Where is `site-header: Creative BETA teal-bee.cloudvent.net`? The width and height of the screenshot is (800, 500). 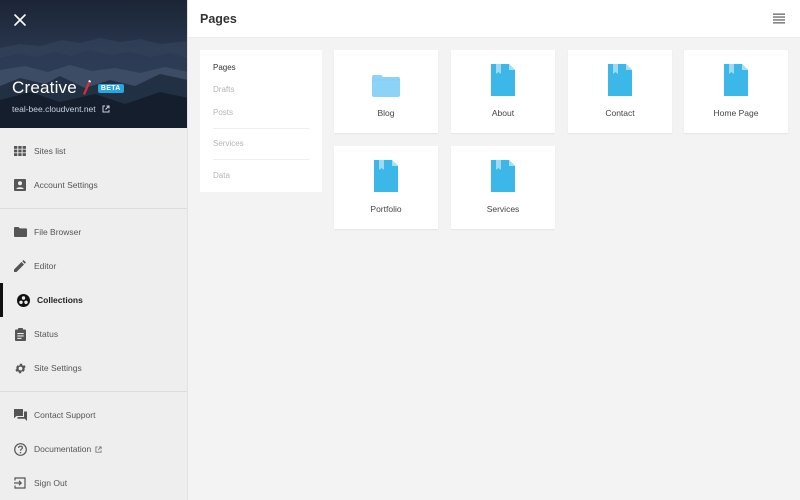
site-header: Creative BETA teal-bee.cloudvent.net is located at coordinates (93, 64).